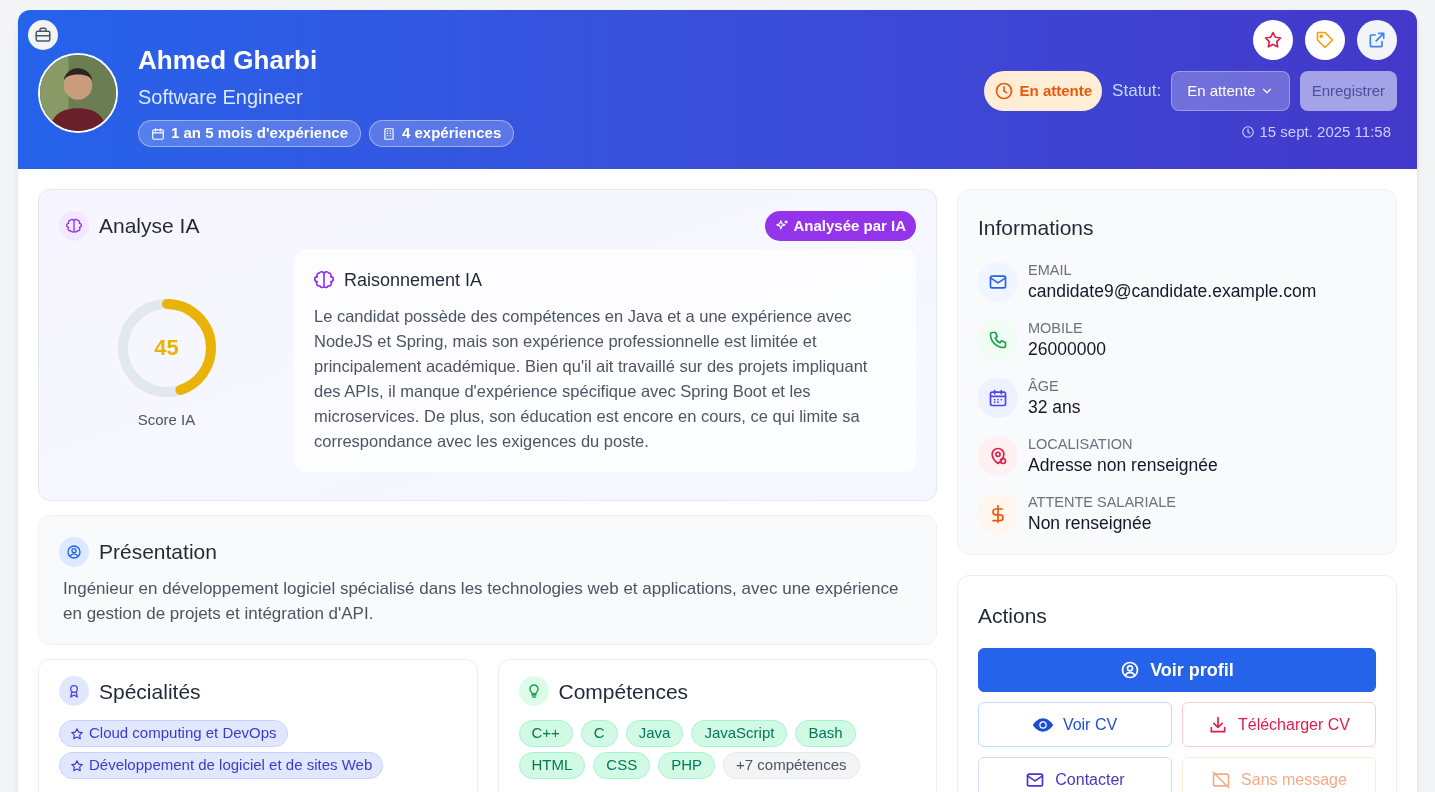 The width and height of the screenshot is (1435, 792). What do you see at coordinates (1013, 615) in the screenshot?
I see `section-title: Actions` at bounding box center [1013, 615].